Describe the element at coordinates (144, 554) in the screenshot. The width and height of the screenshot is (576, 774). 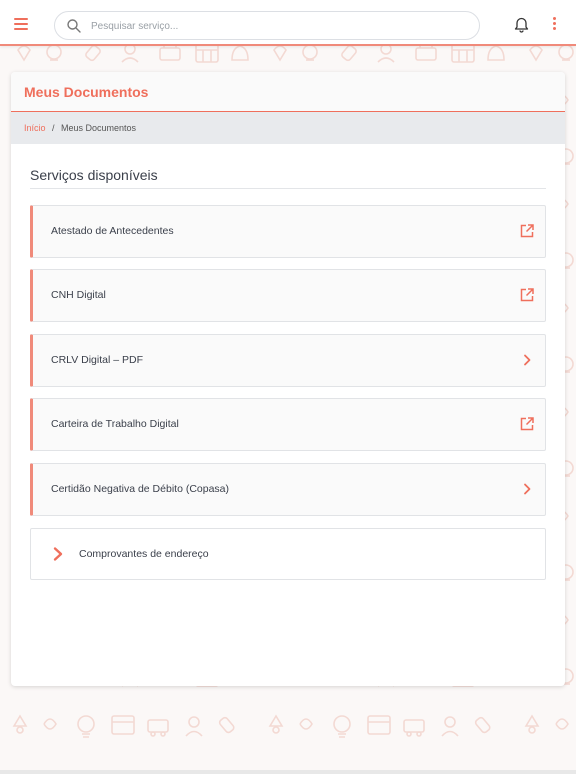
I see `group-item-label: Comprovantes de endereço` at that location.